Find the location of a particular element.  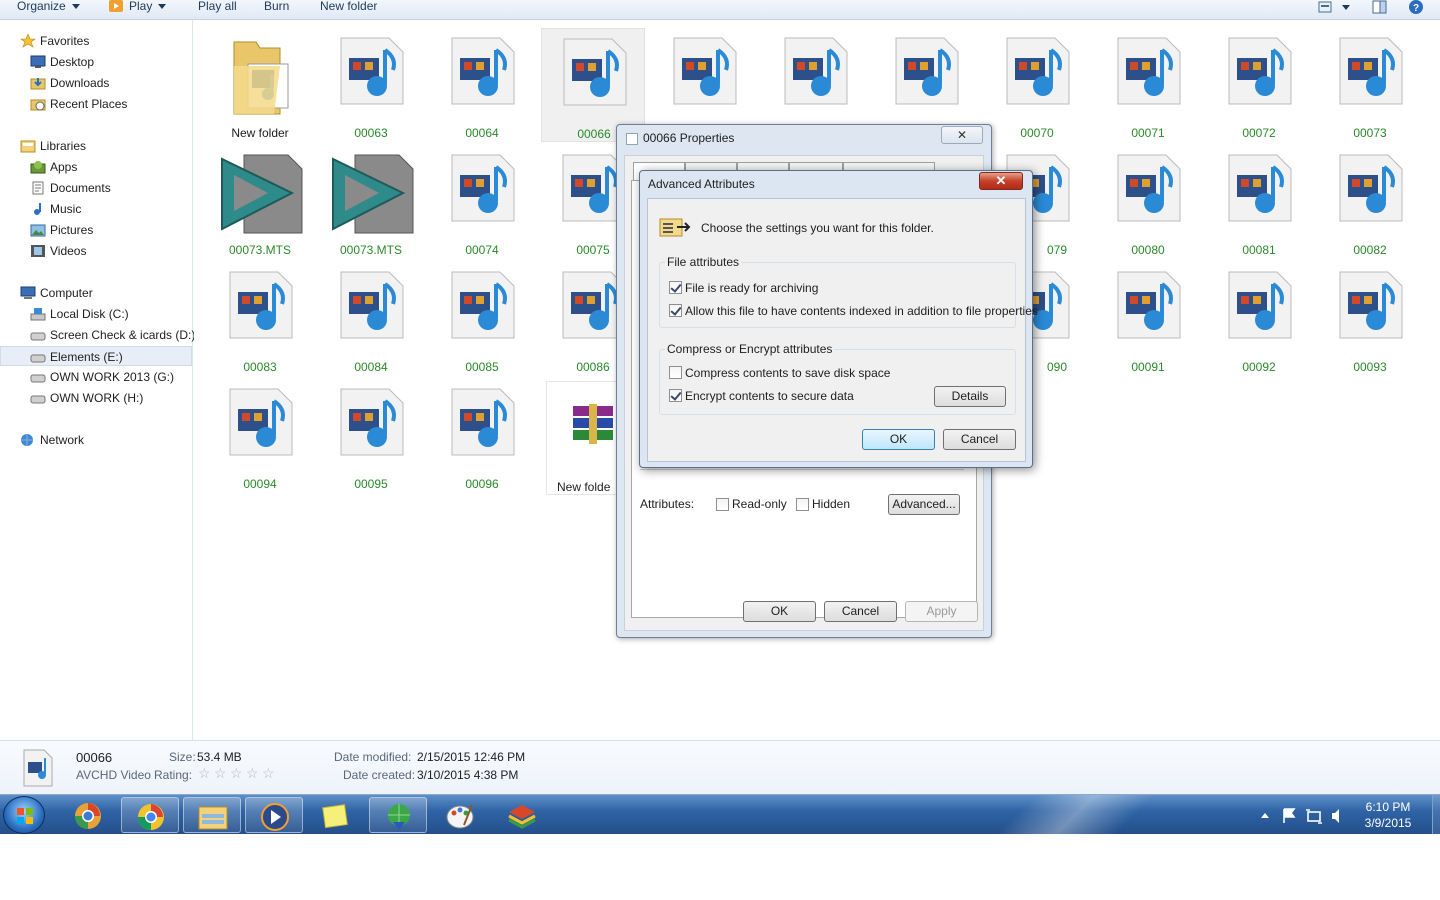

file-tile: 00085 is located at coordinates (482, 319).